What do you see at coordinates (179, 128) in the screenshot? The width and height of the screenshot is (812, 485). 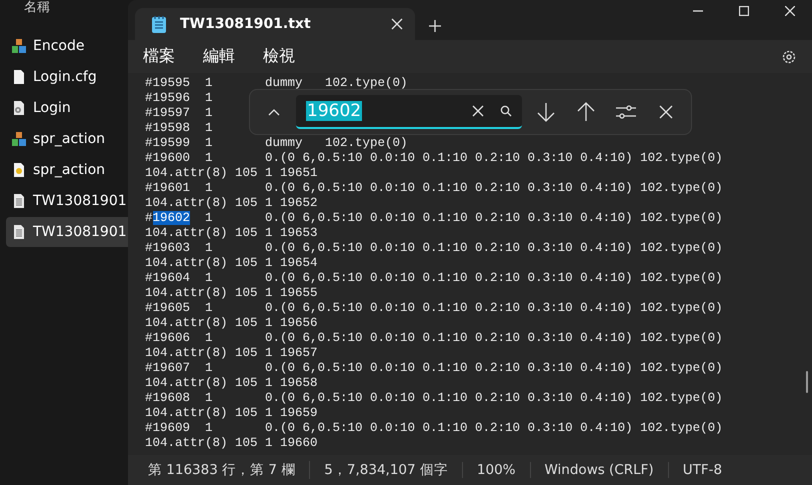 I see `text-line: #19598 1` at bounding box center [179, 128].